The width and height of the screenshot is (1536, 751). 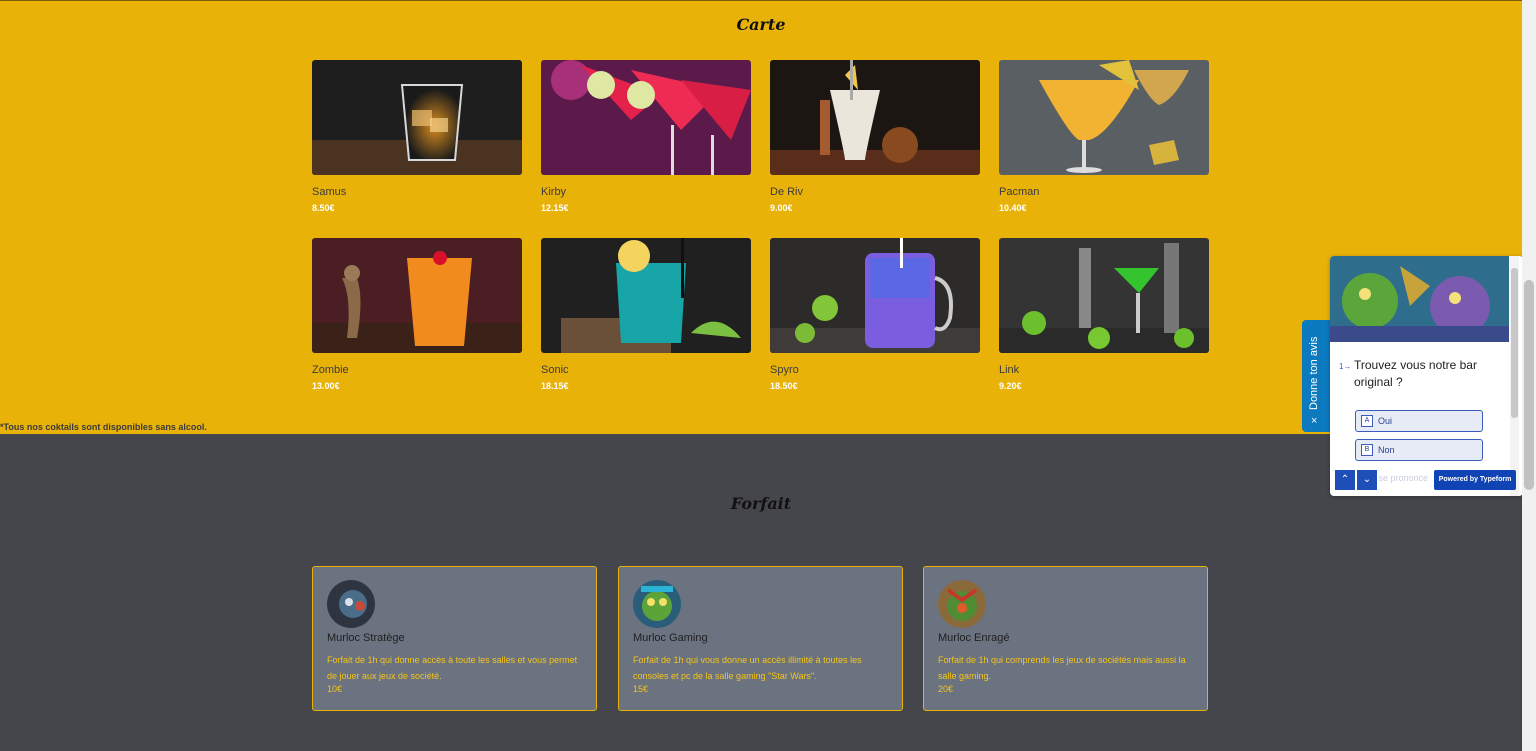 I want to click on cocktail-price: 18.50€, so click(x=784, y=386).